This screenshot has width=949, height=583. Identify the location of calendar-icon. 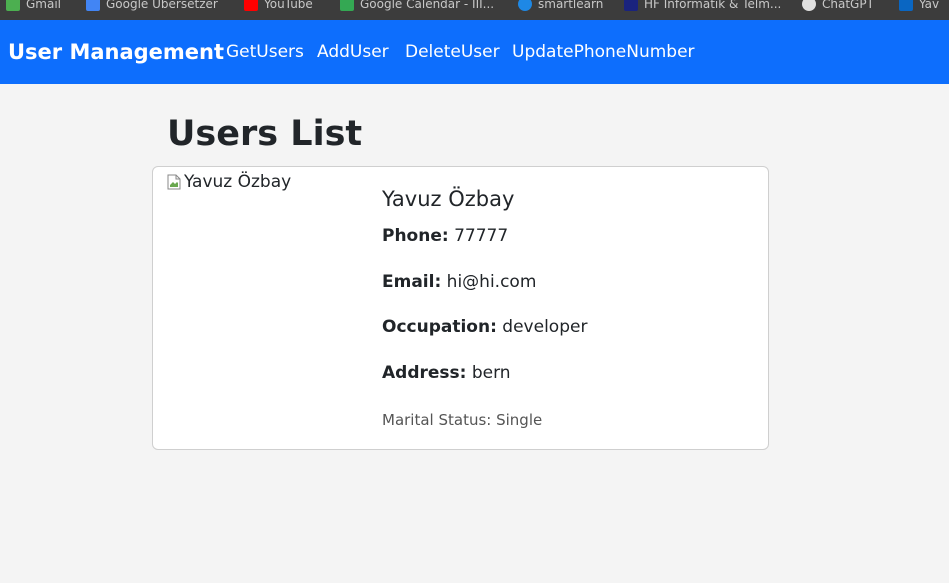
(347, 5).